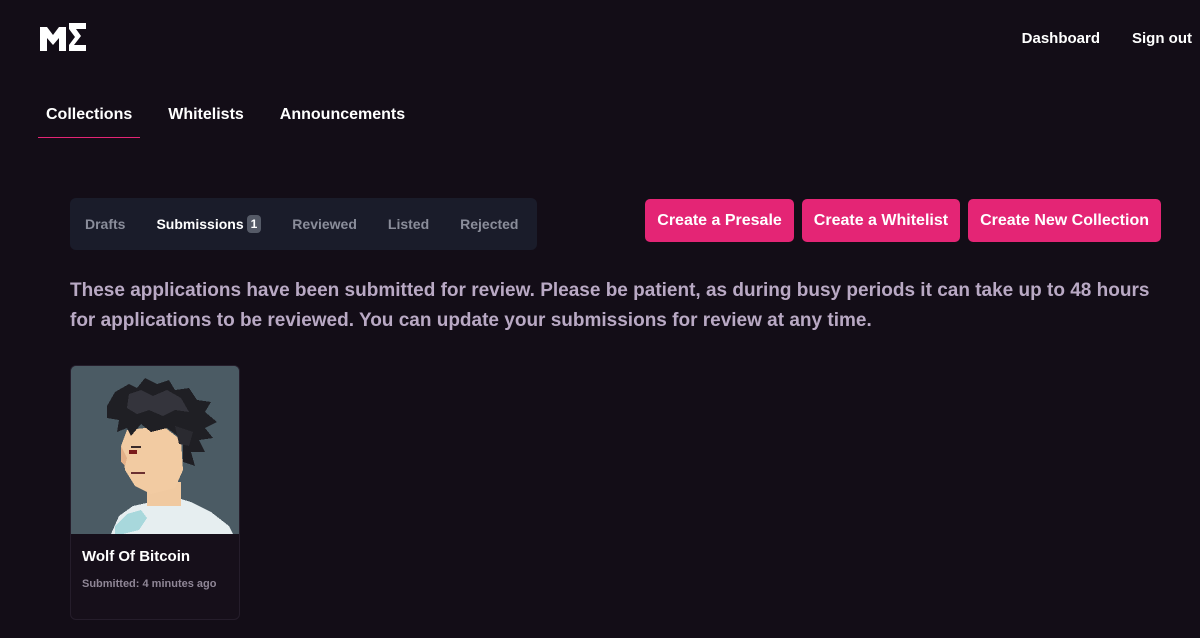 The image size is (1200, 638). What do you see at coordinates (136, 556) in the screenshot?
I see `collection-name: Wolf Of Bitcoin` at bounding box center [136, 556].